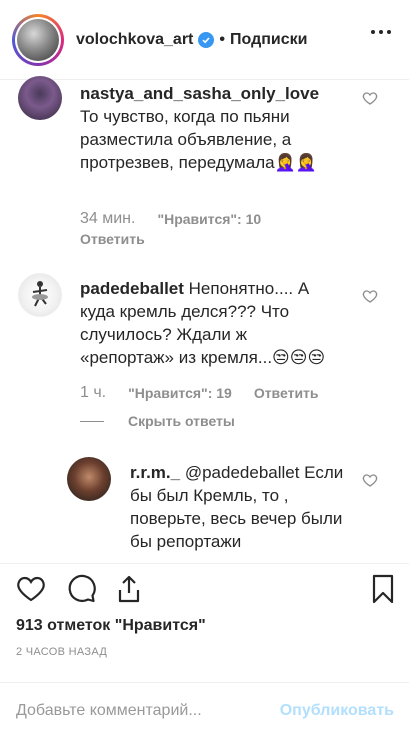  I want to click on post-actions, so click(204, 588).